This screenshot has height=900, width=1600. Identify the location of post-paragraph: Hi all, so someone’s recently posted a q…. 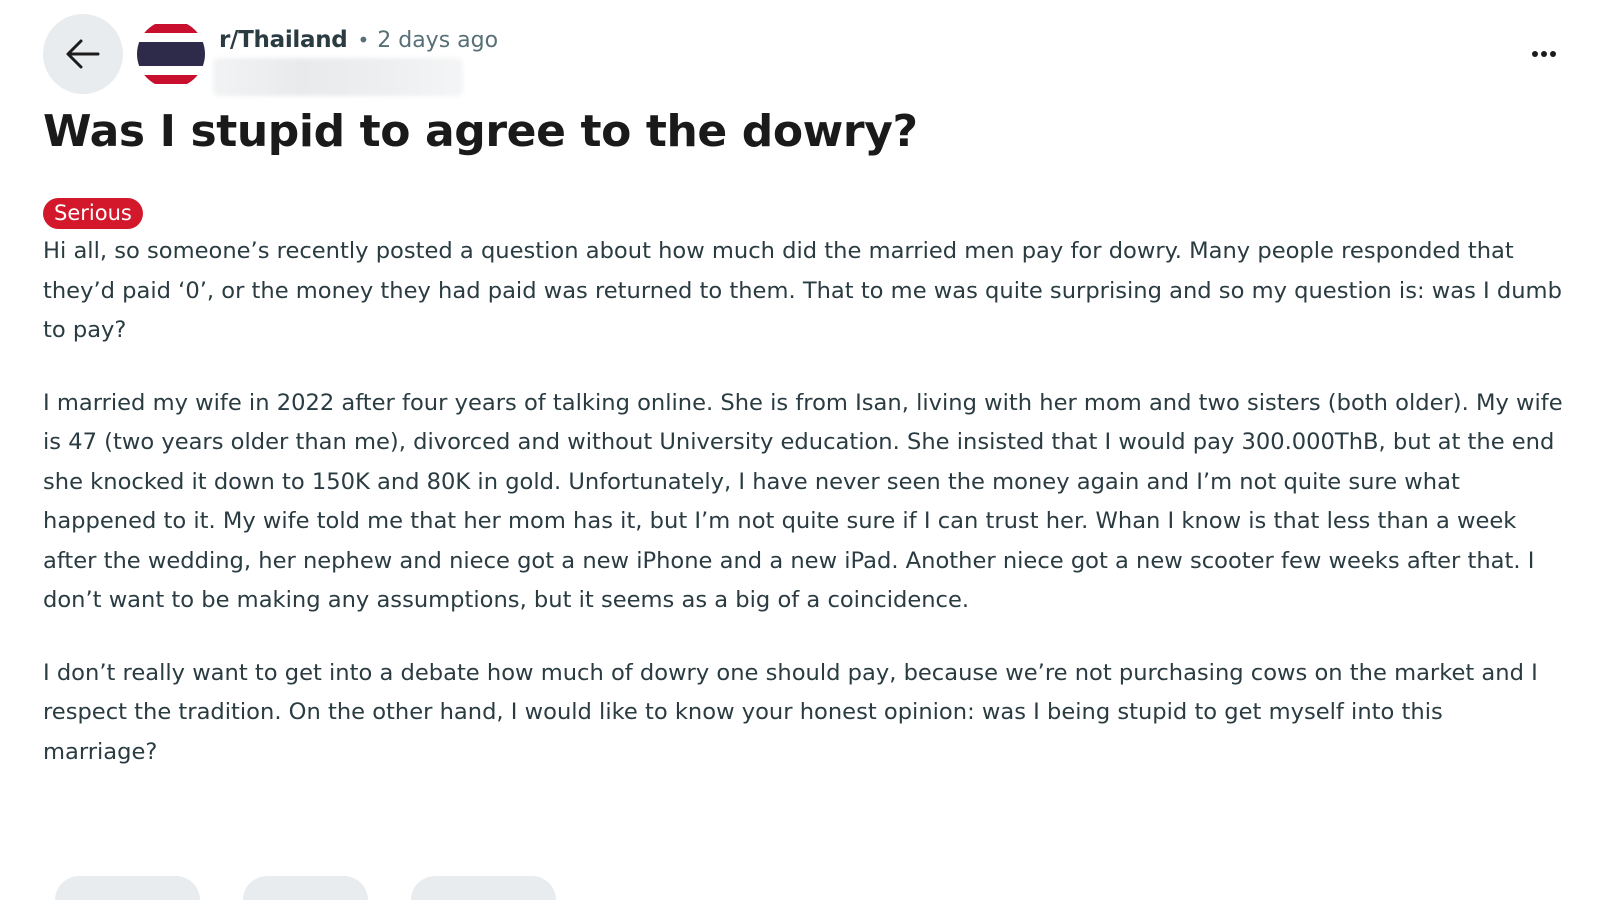
(802, 290).